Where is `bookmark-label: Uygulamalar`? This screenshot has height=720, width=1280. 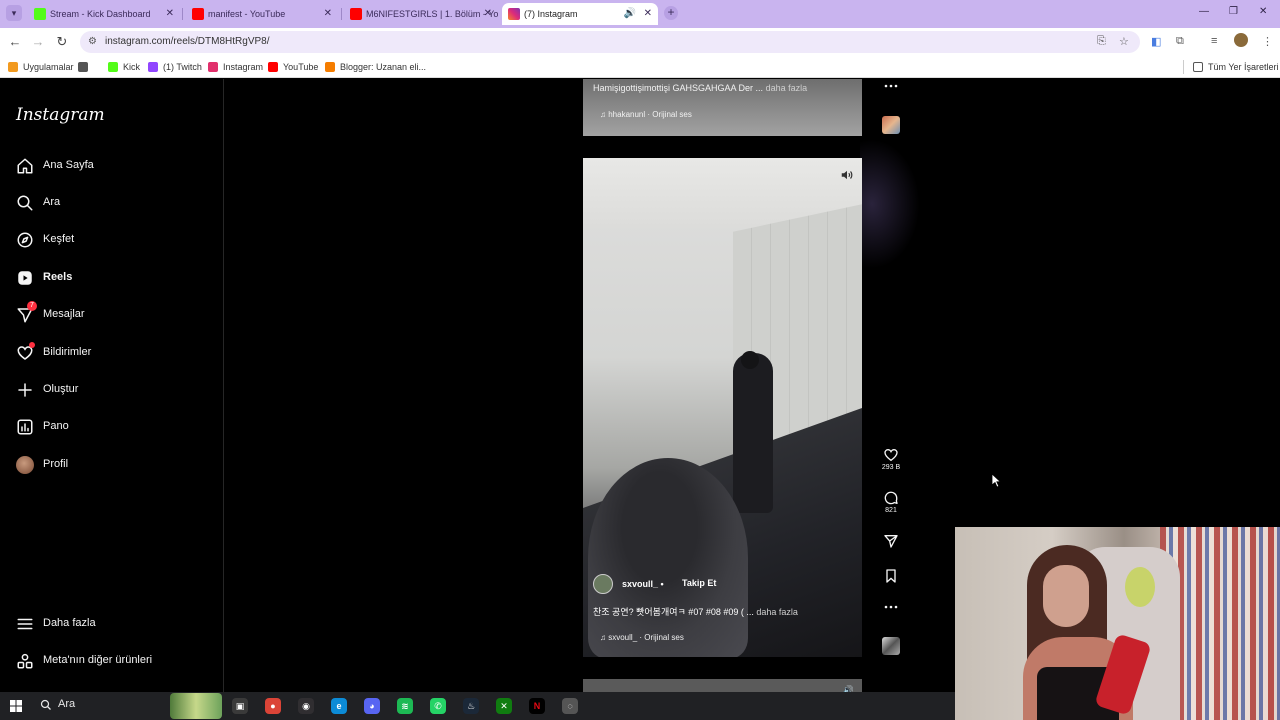
bookmark-label: Uygulamalar is located at coordinates (48, 67).